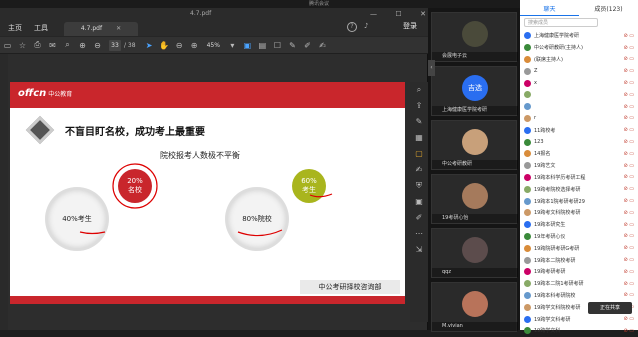 The image size is (638, 337). I want to click on member-row: Z ⊘ ▭, so click(579, 71).